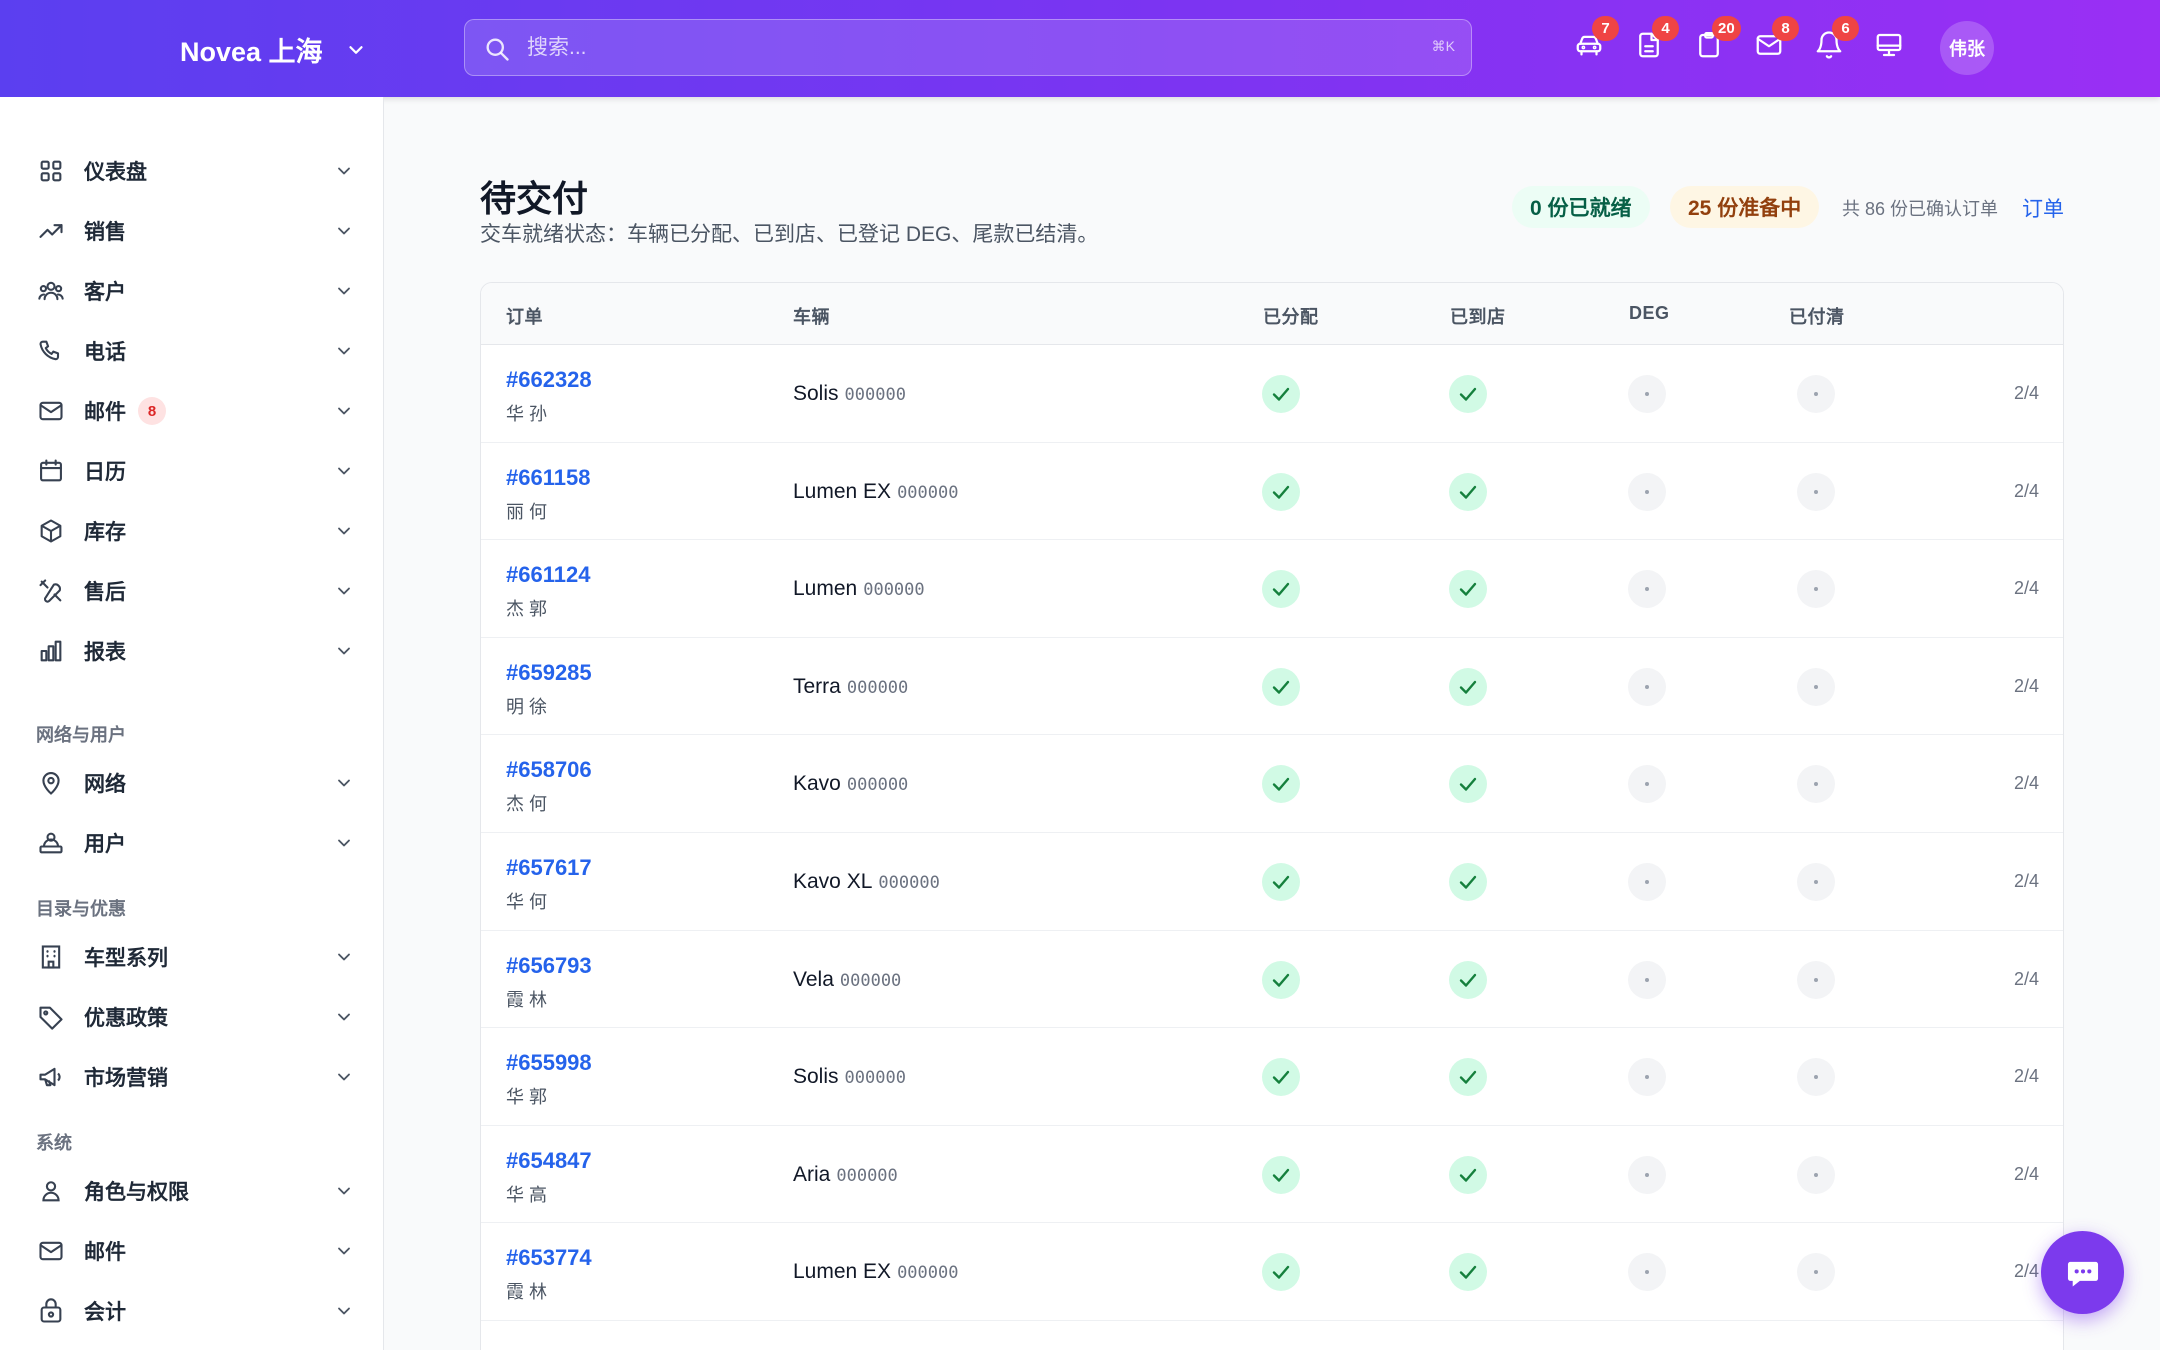  Describe the element at coordinates (105, 844) in the screenshot. I see `sidebar-item-label: 用户` at that location.